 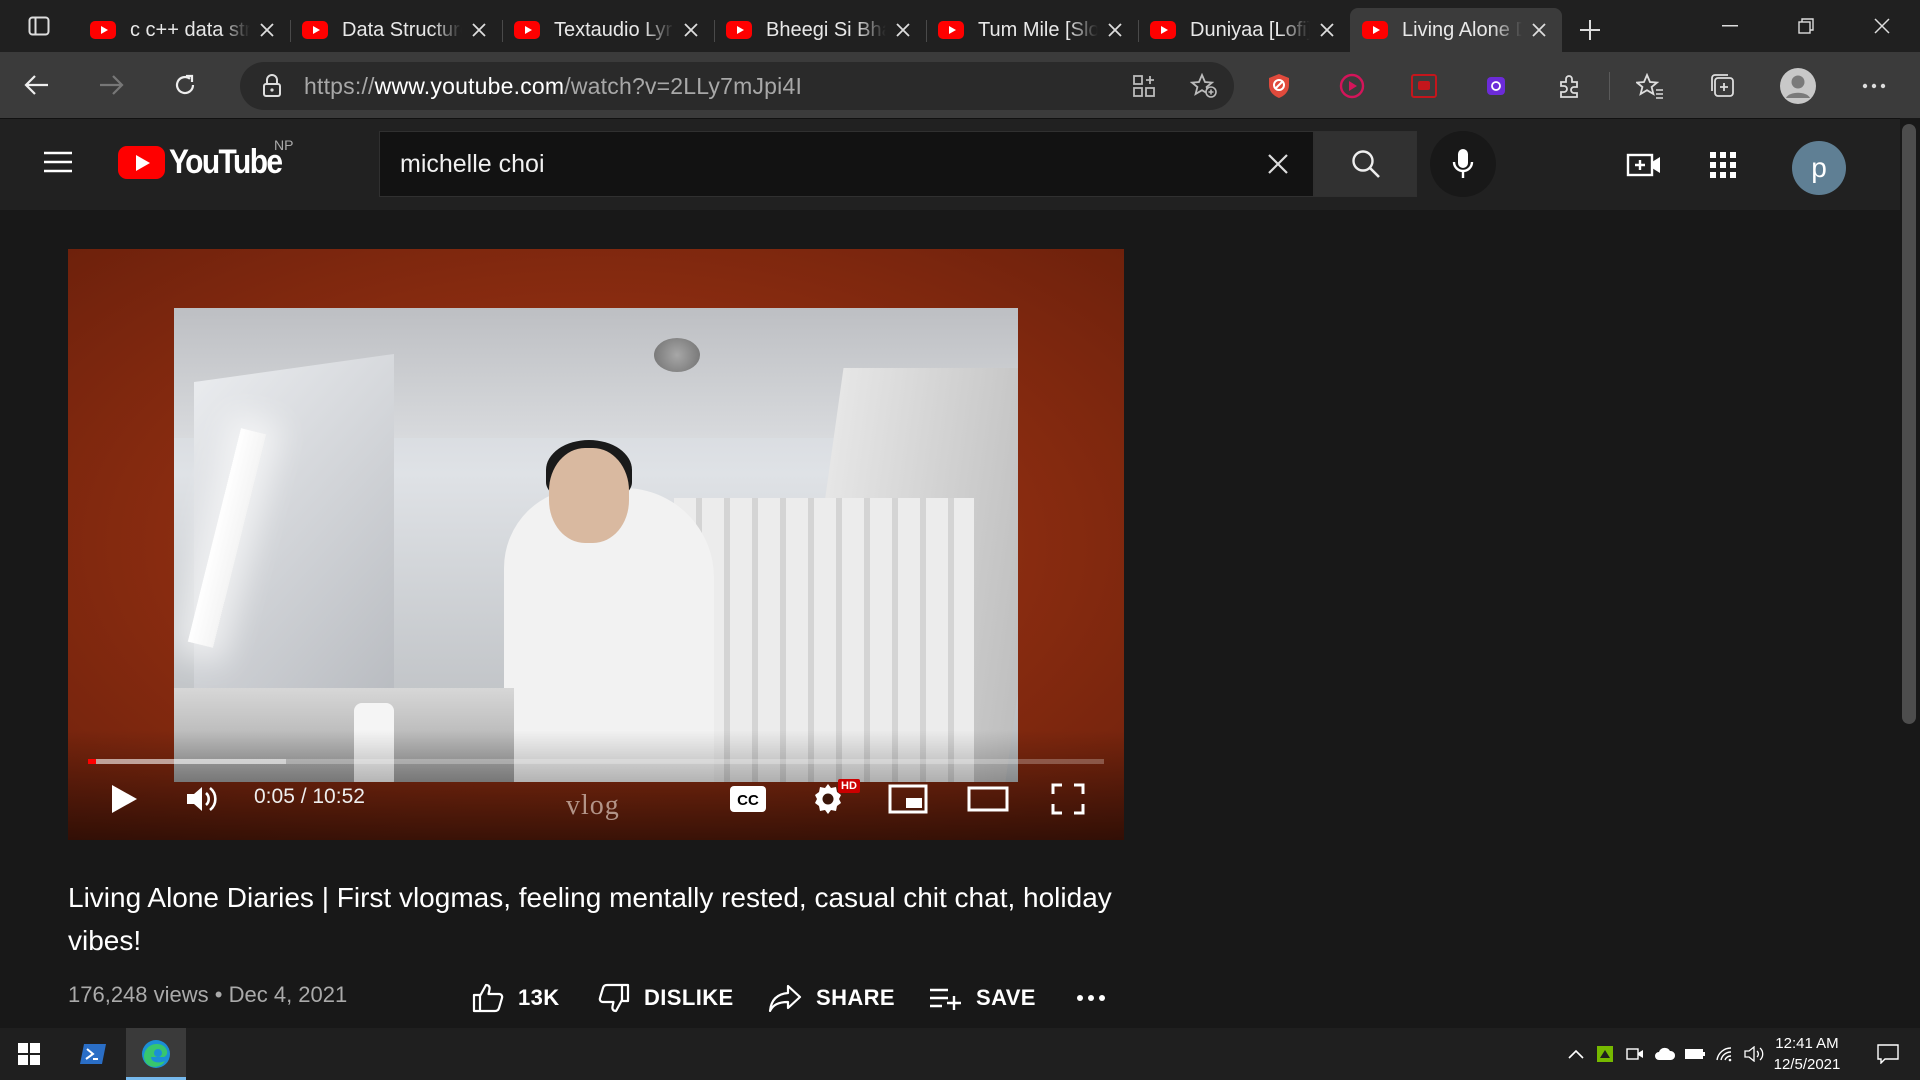 I want to click on start-button, so click(x=29, y=1054).